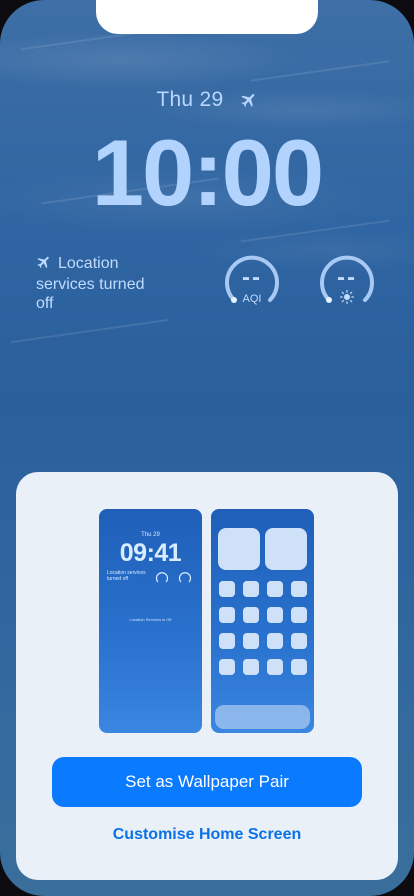 Image resolution: width=414 pixels, height=896 pixels. Describe the element at coordinates (207, 172) in the screenshot. I see `clock: 10:00` at that location.